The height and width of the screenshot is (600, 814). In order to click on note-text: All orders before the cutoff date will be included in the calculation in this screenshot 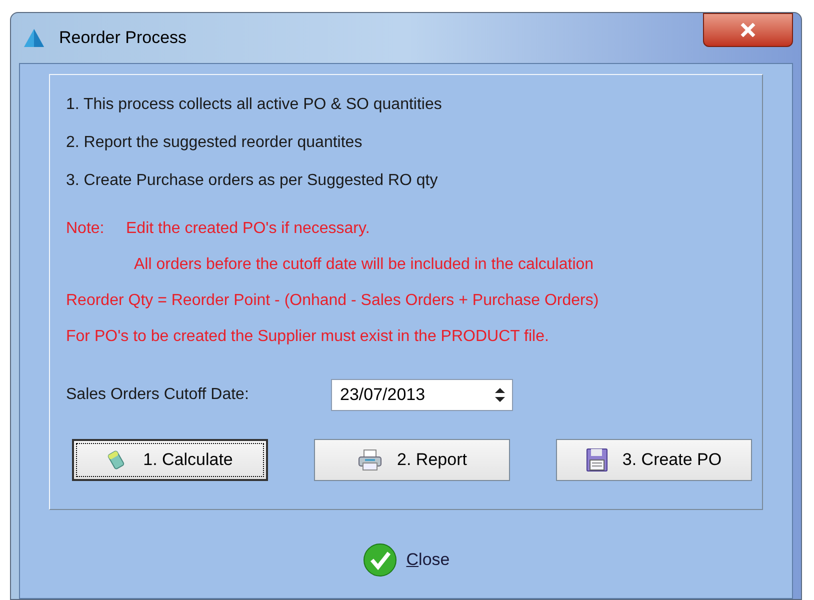, I will do `click(364, 265)`.